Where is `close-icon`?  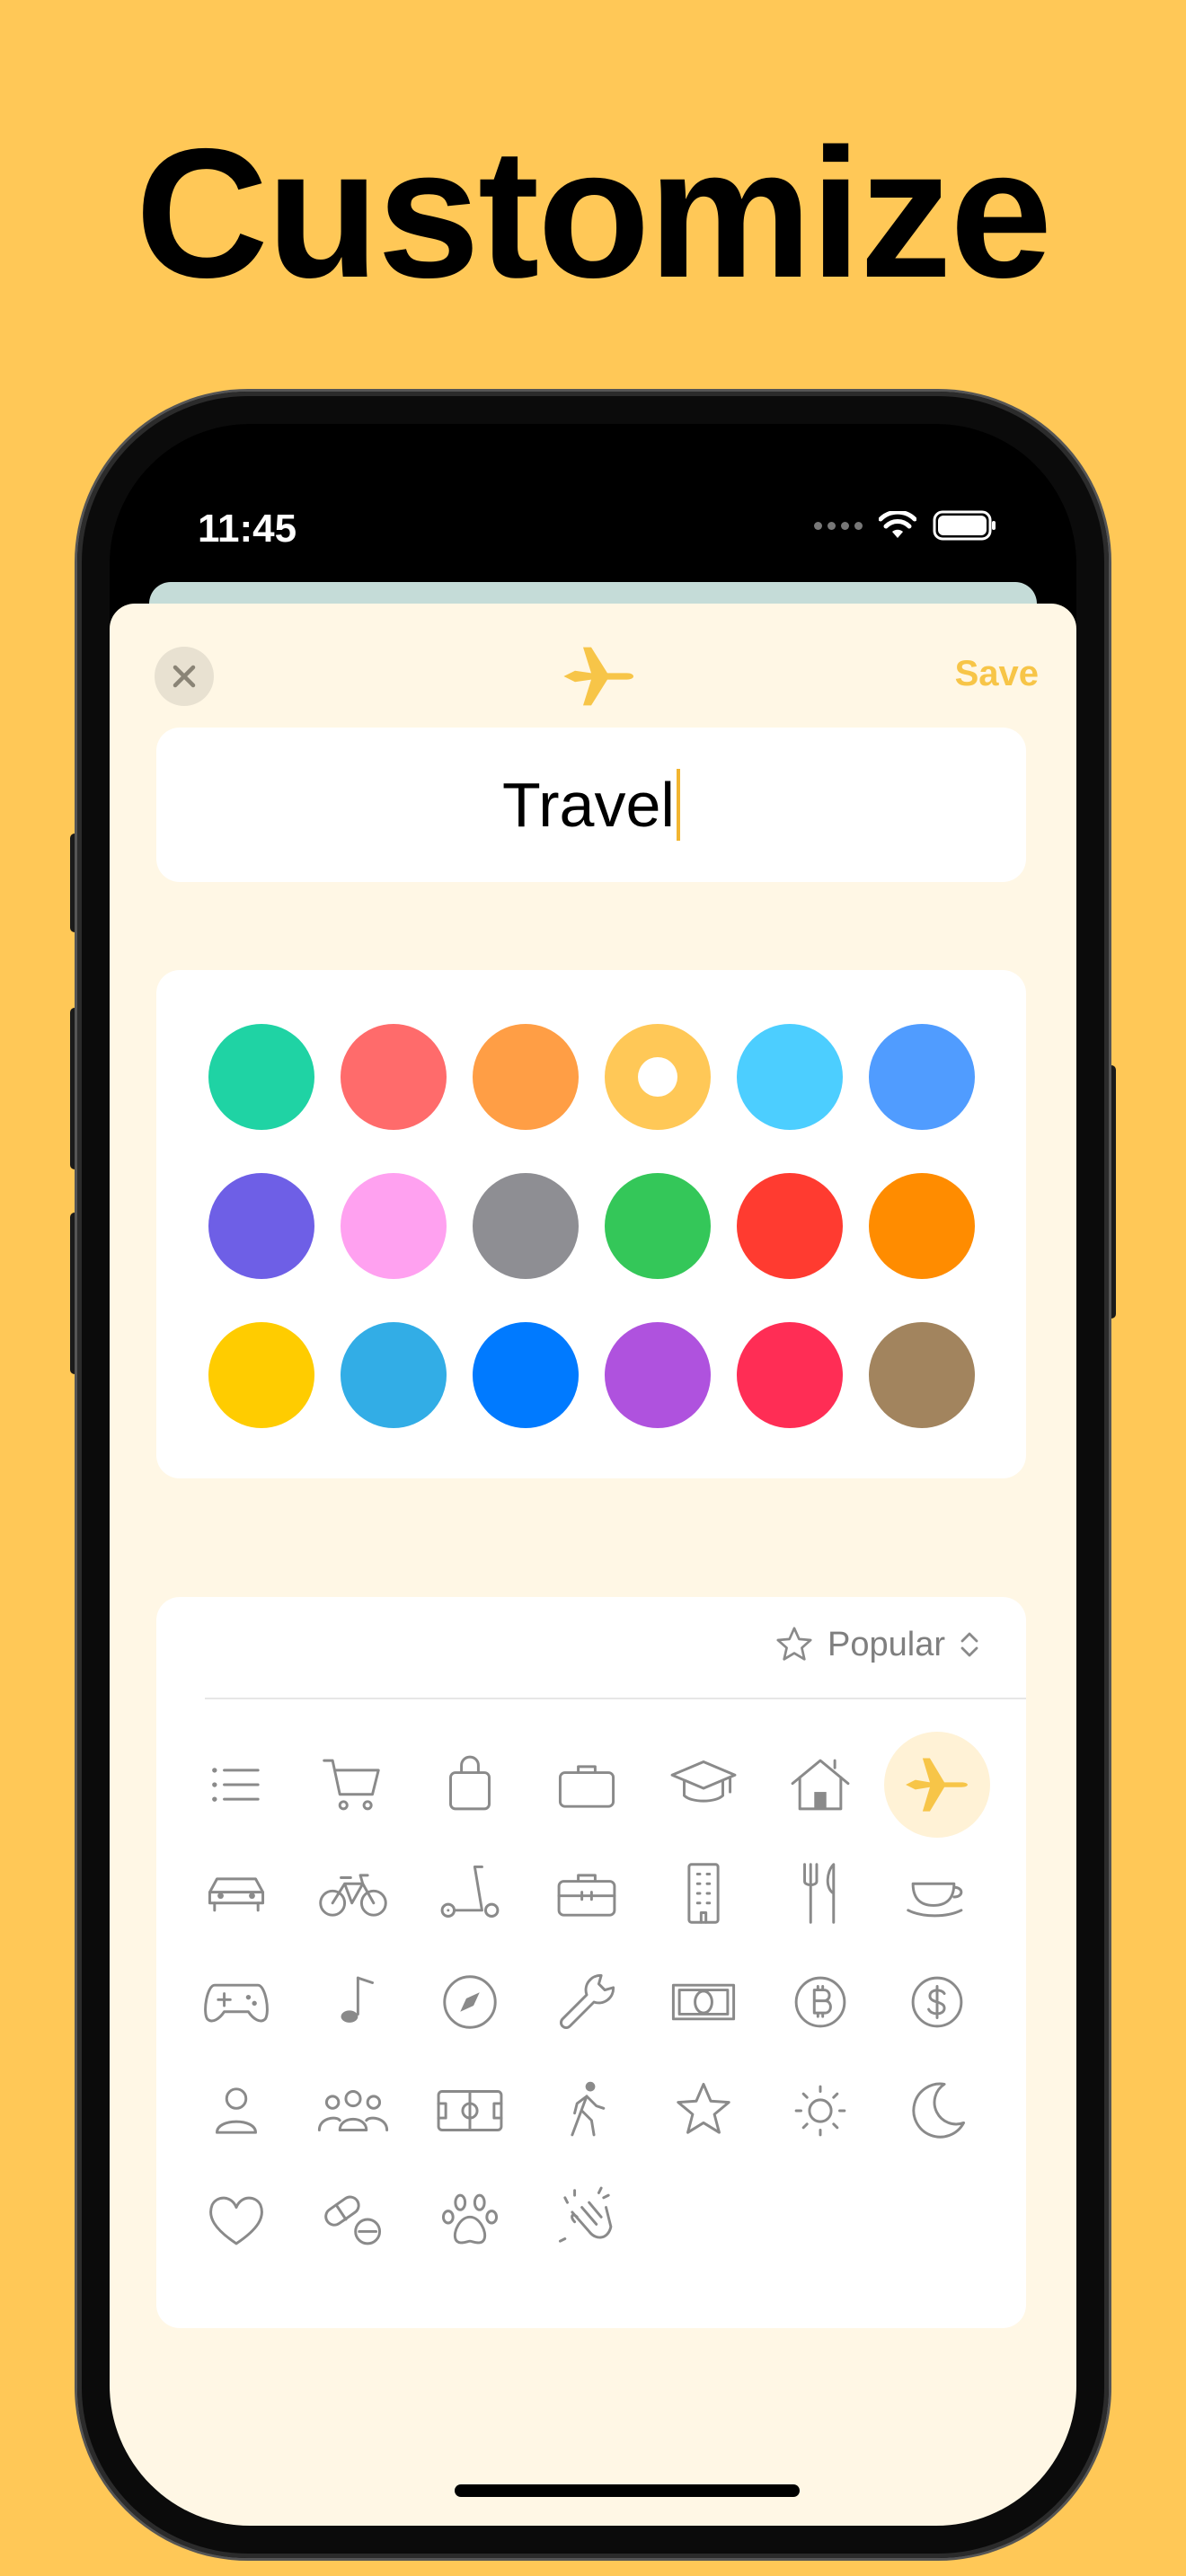 close-icon is located at coordinates (184, 676).